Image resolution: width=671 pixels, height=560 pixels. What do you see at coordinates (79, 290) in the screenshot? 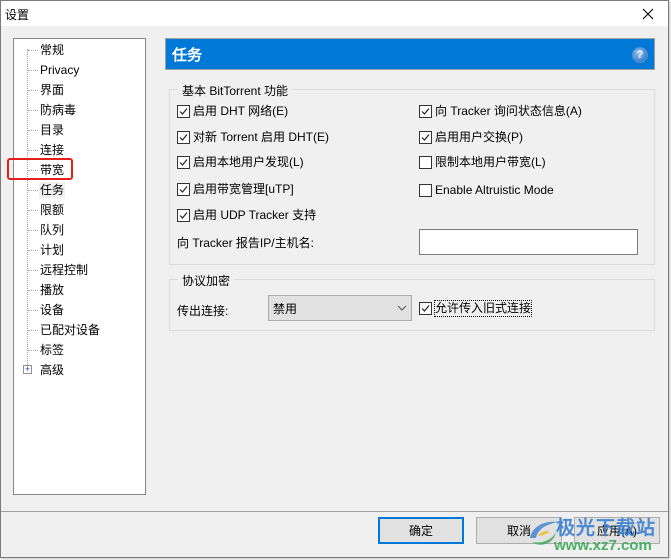
I see `tree-item: 播放` at bounding box center [79, 290].